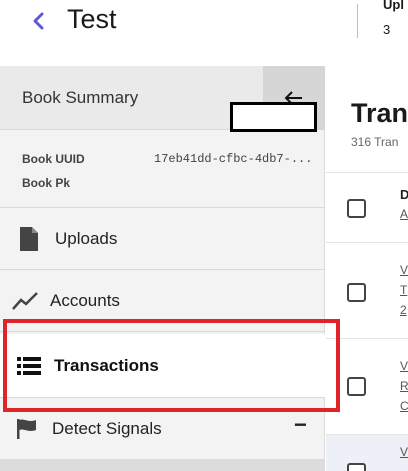  Describe the element at coordinates (53, 159) in the screenshot. I see `book-uuid-label: Book UUID` at that location.